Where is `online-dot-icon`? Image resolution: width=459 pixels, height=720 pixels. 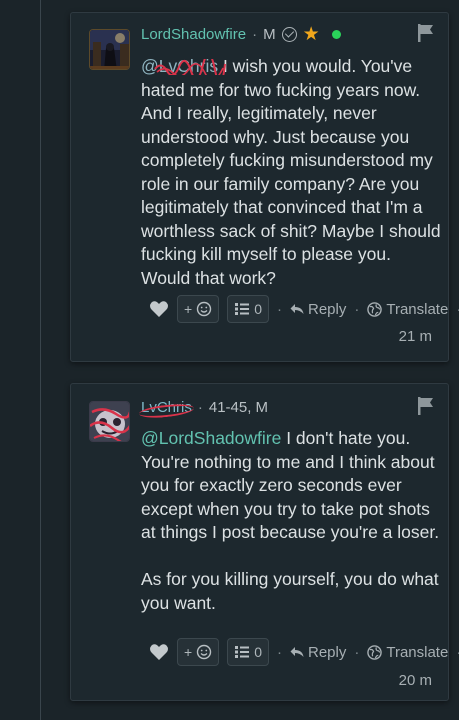 online-dot-icon is located at coordinates (336, 34).